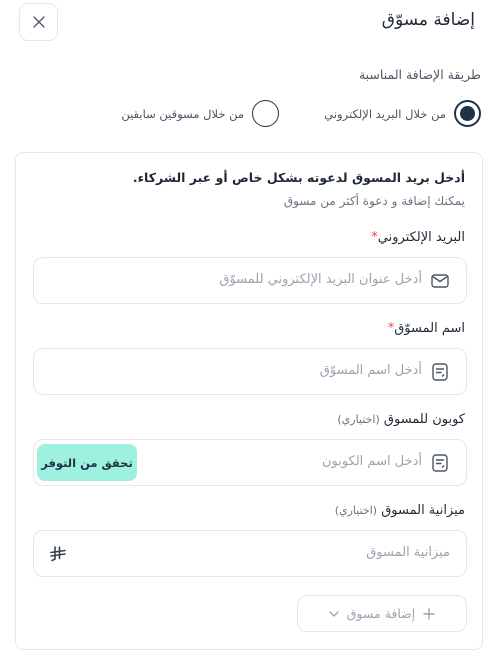 The height and width of the screenshot is (658, 495). What do you see at coordinates (440, 281) in the screenshot?
I see `mail-icon` at bounding box center [440, 281].